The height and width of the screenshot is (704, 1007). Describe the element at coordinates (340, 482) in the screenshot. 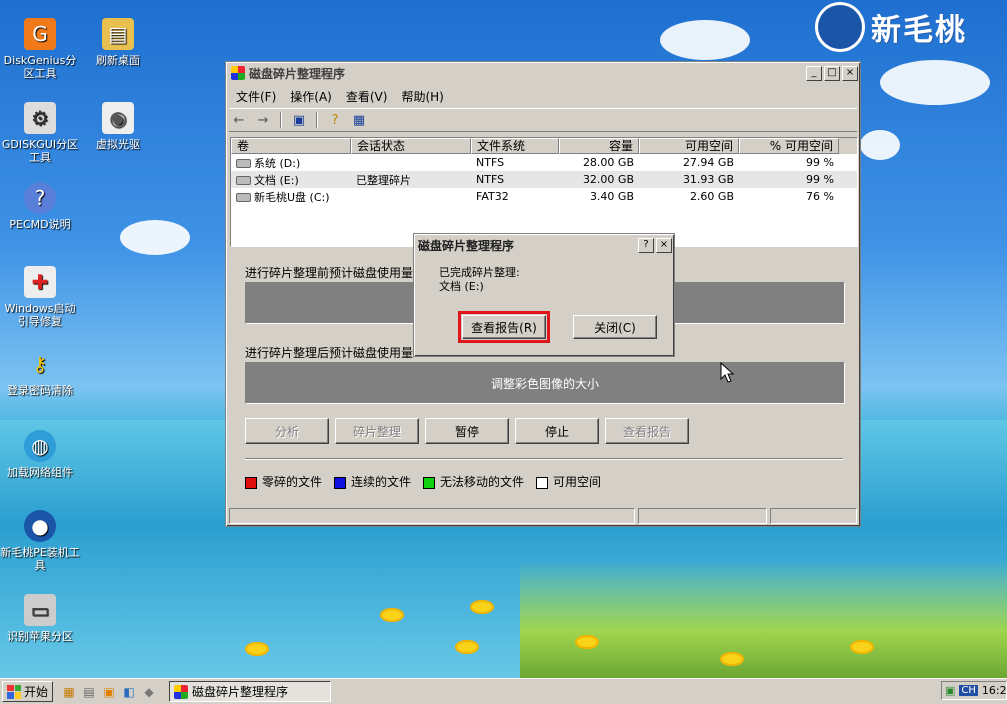

I see `legend-swatch-blue` at that location.